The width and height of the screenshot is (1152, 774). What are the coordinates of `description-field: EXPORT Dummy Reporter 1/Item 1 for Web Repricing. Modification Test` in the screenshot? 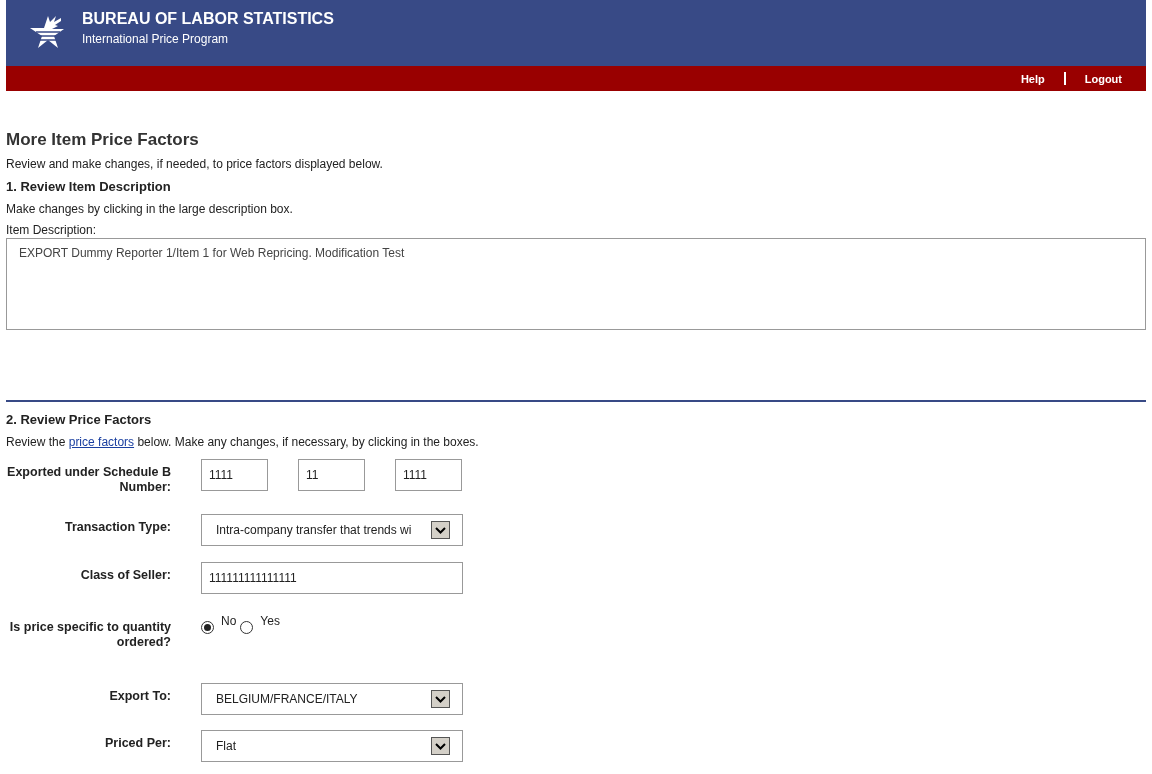 It's located at (576, 284).